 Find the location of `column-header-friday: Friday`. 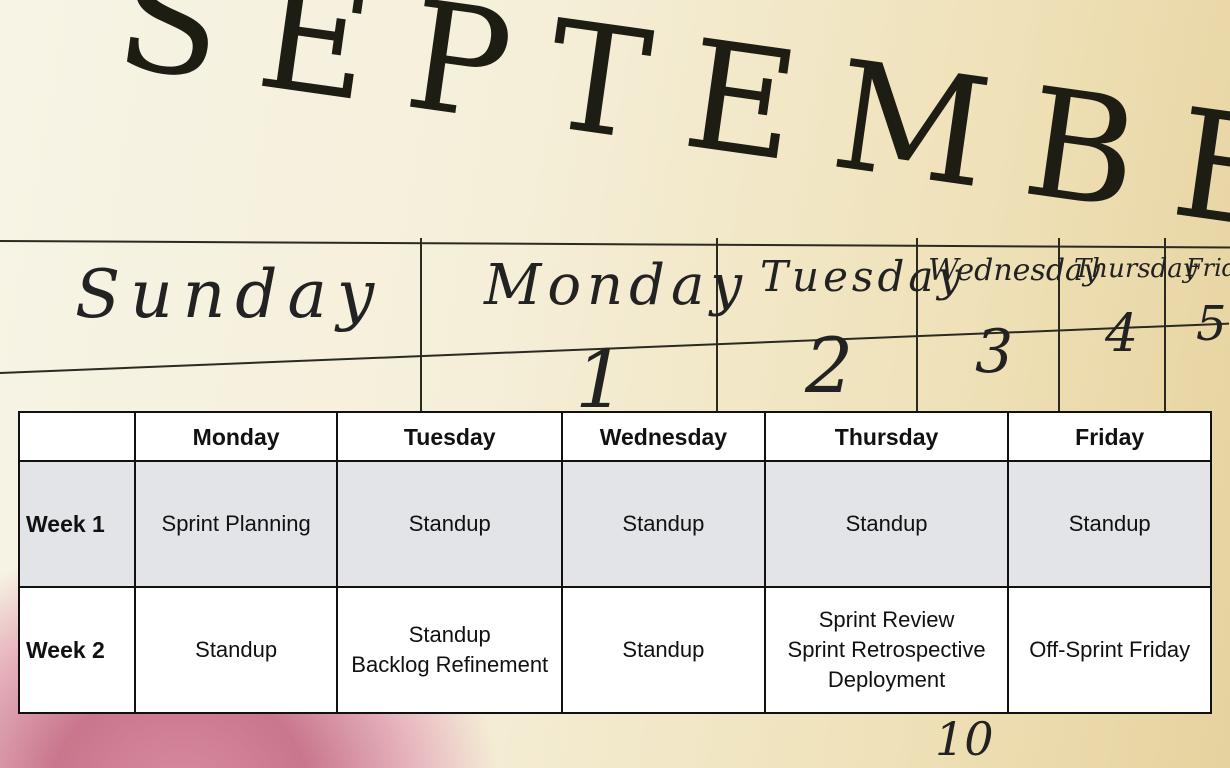

column-header-friday: Friday is located at coordinates (1109, 436).